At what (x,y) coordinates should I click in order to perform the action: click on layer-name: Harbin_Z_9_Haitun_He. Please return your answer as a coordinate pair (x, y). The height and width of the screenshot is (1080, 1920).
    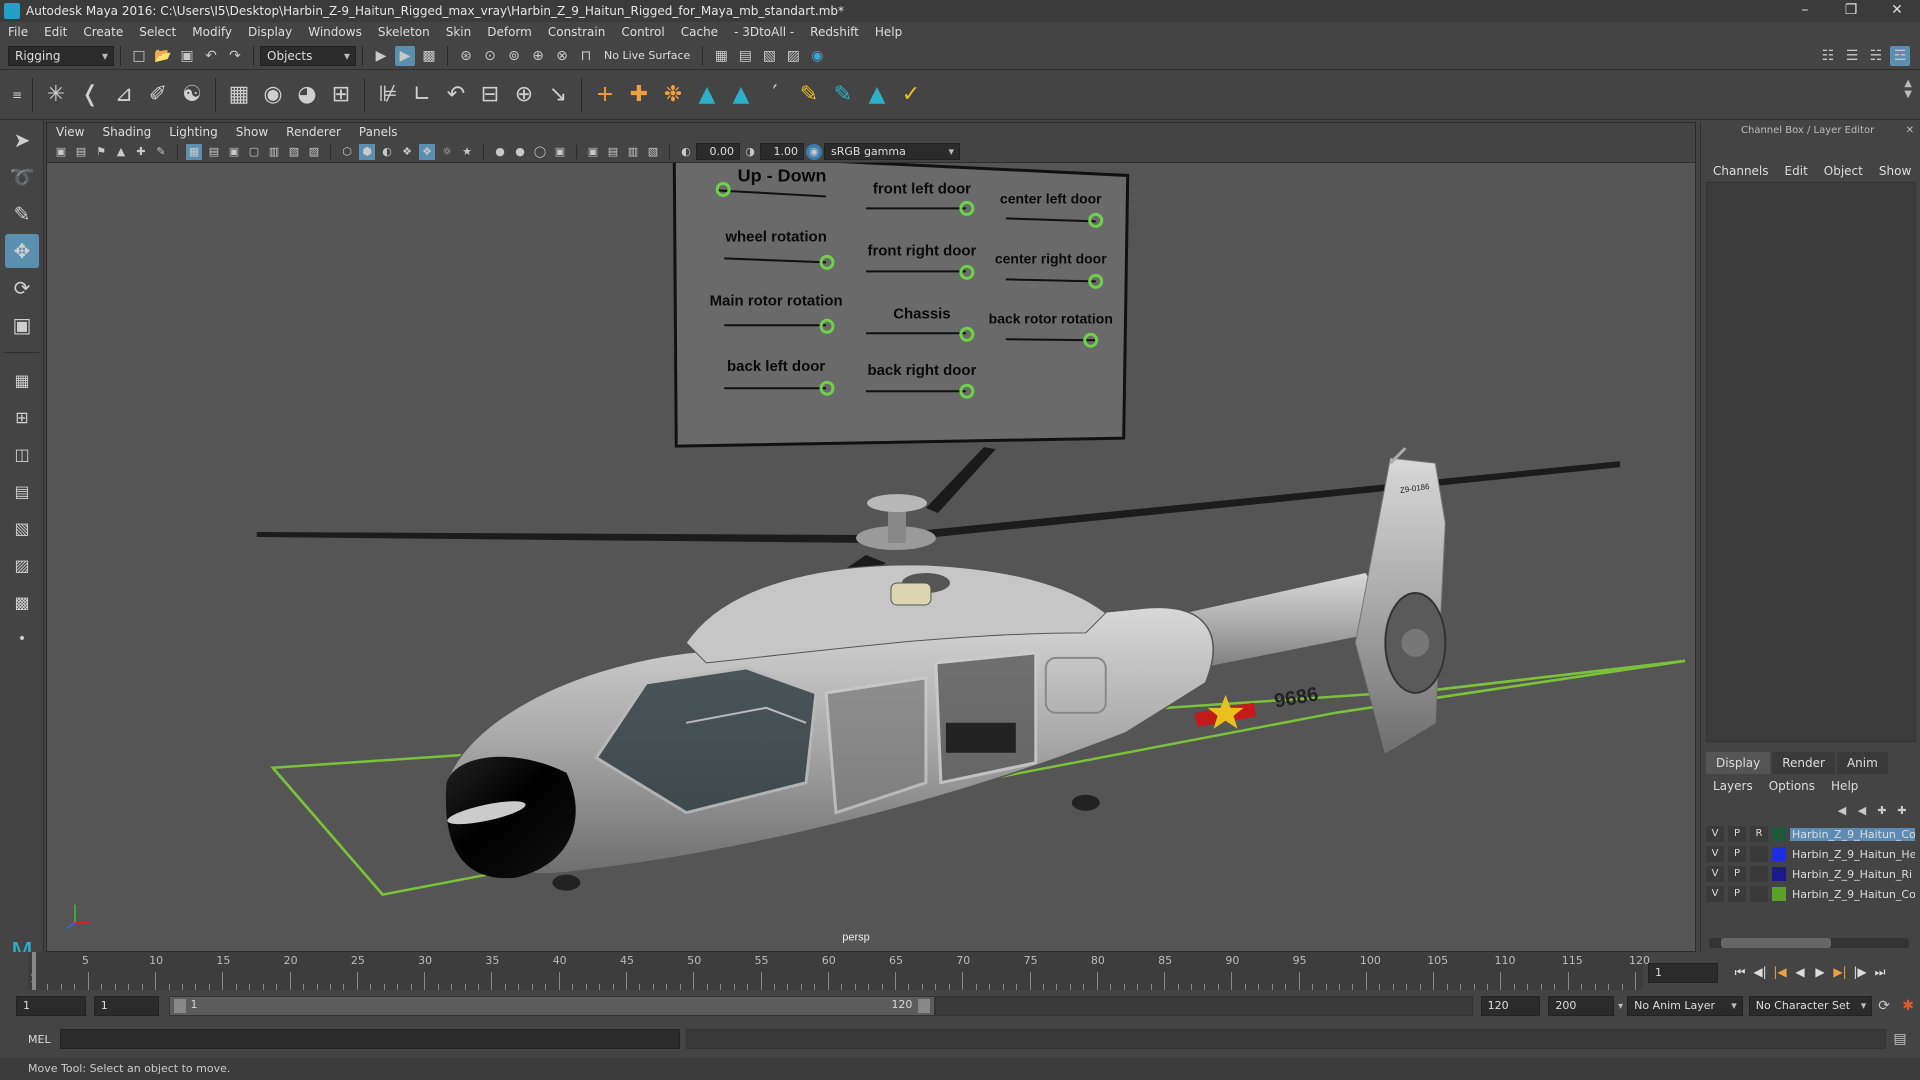
    Looking at the image, I should click on (1852, 854).